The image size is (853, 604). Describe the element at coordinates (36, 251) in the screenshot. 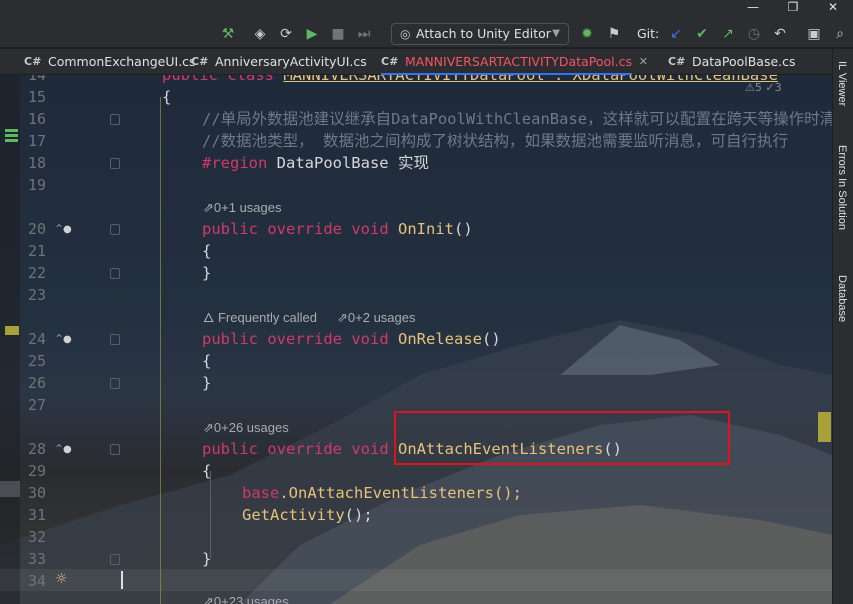

I see `line-number: 21` at that location.